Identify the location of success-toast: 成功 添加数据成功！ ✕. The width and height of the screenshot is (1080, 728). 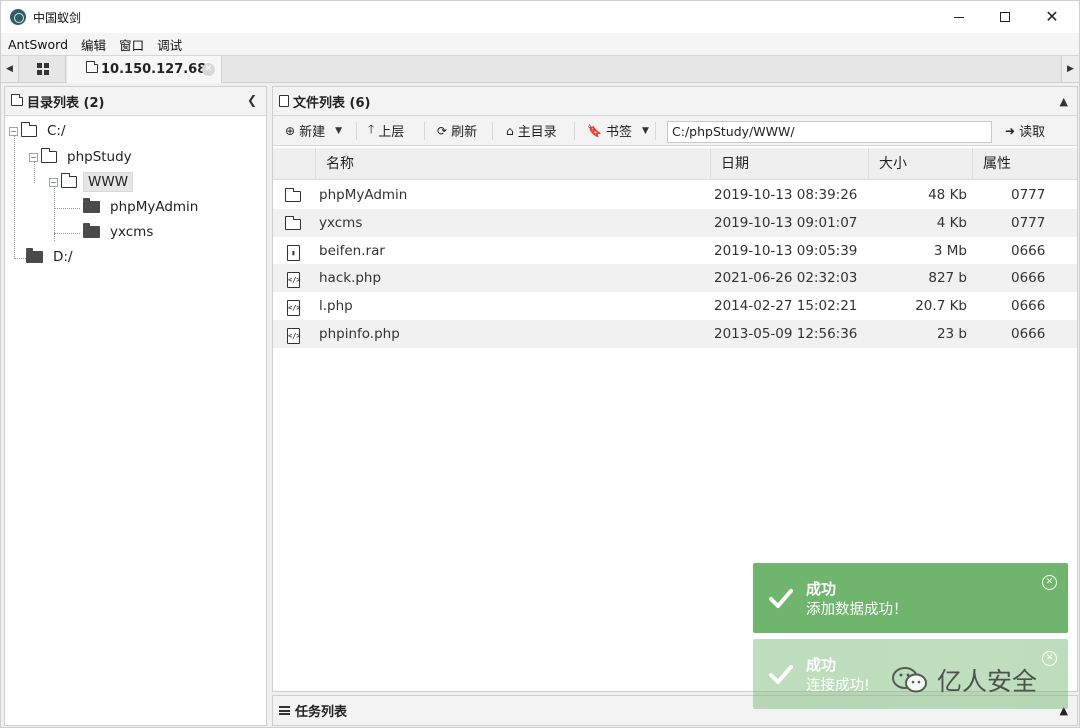
(910, 598).